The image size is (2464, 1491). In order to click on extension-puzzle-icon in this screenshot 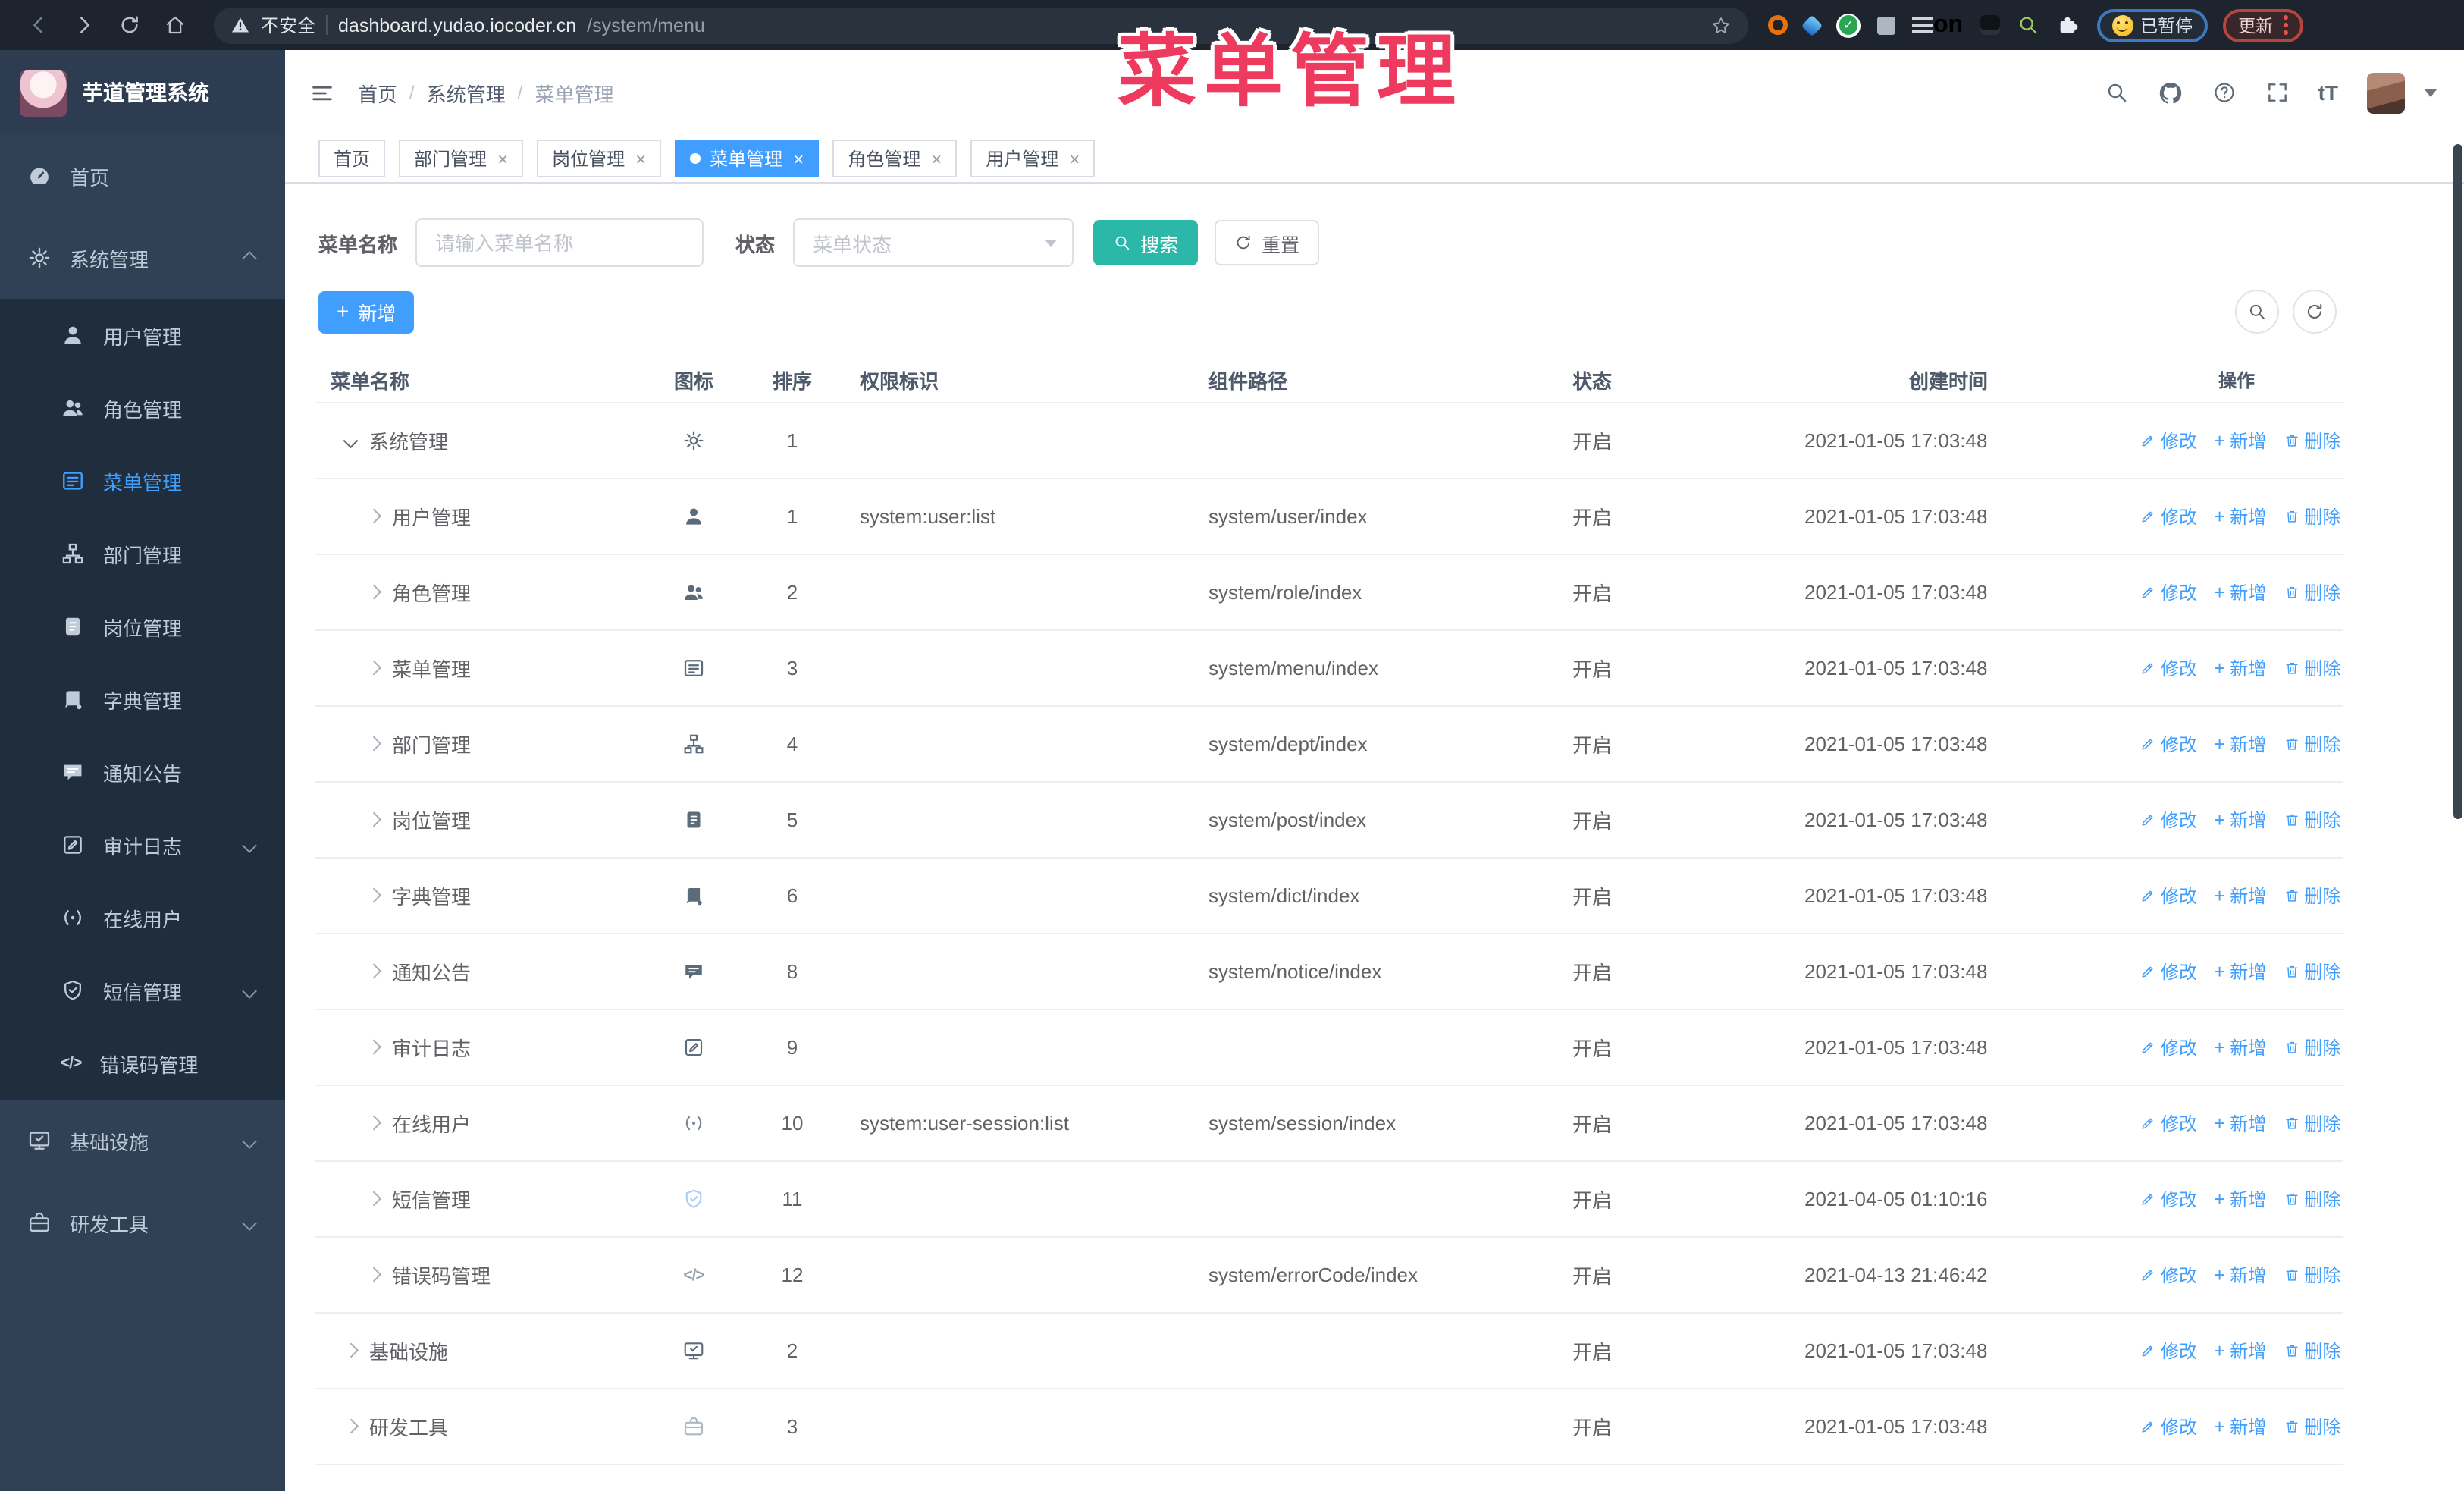, I will do `click(2066, 25)`.